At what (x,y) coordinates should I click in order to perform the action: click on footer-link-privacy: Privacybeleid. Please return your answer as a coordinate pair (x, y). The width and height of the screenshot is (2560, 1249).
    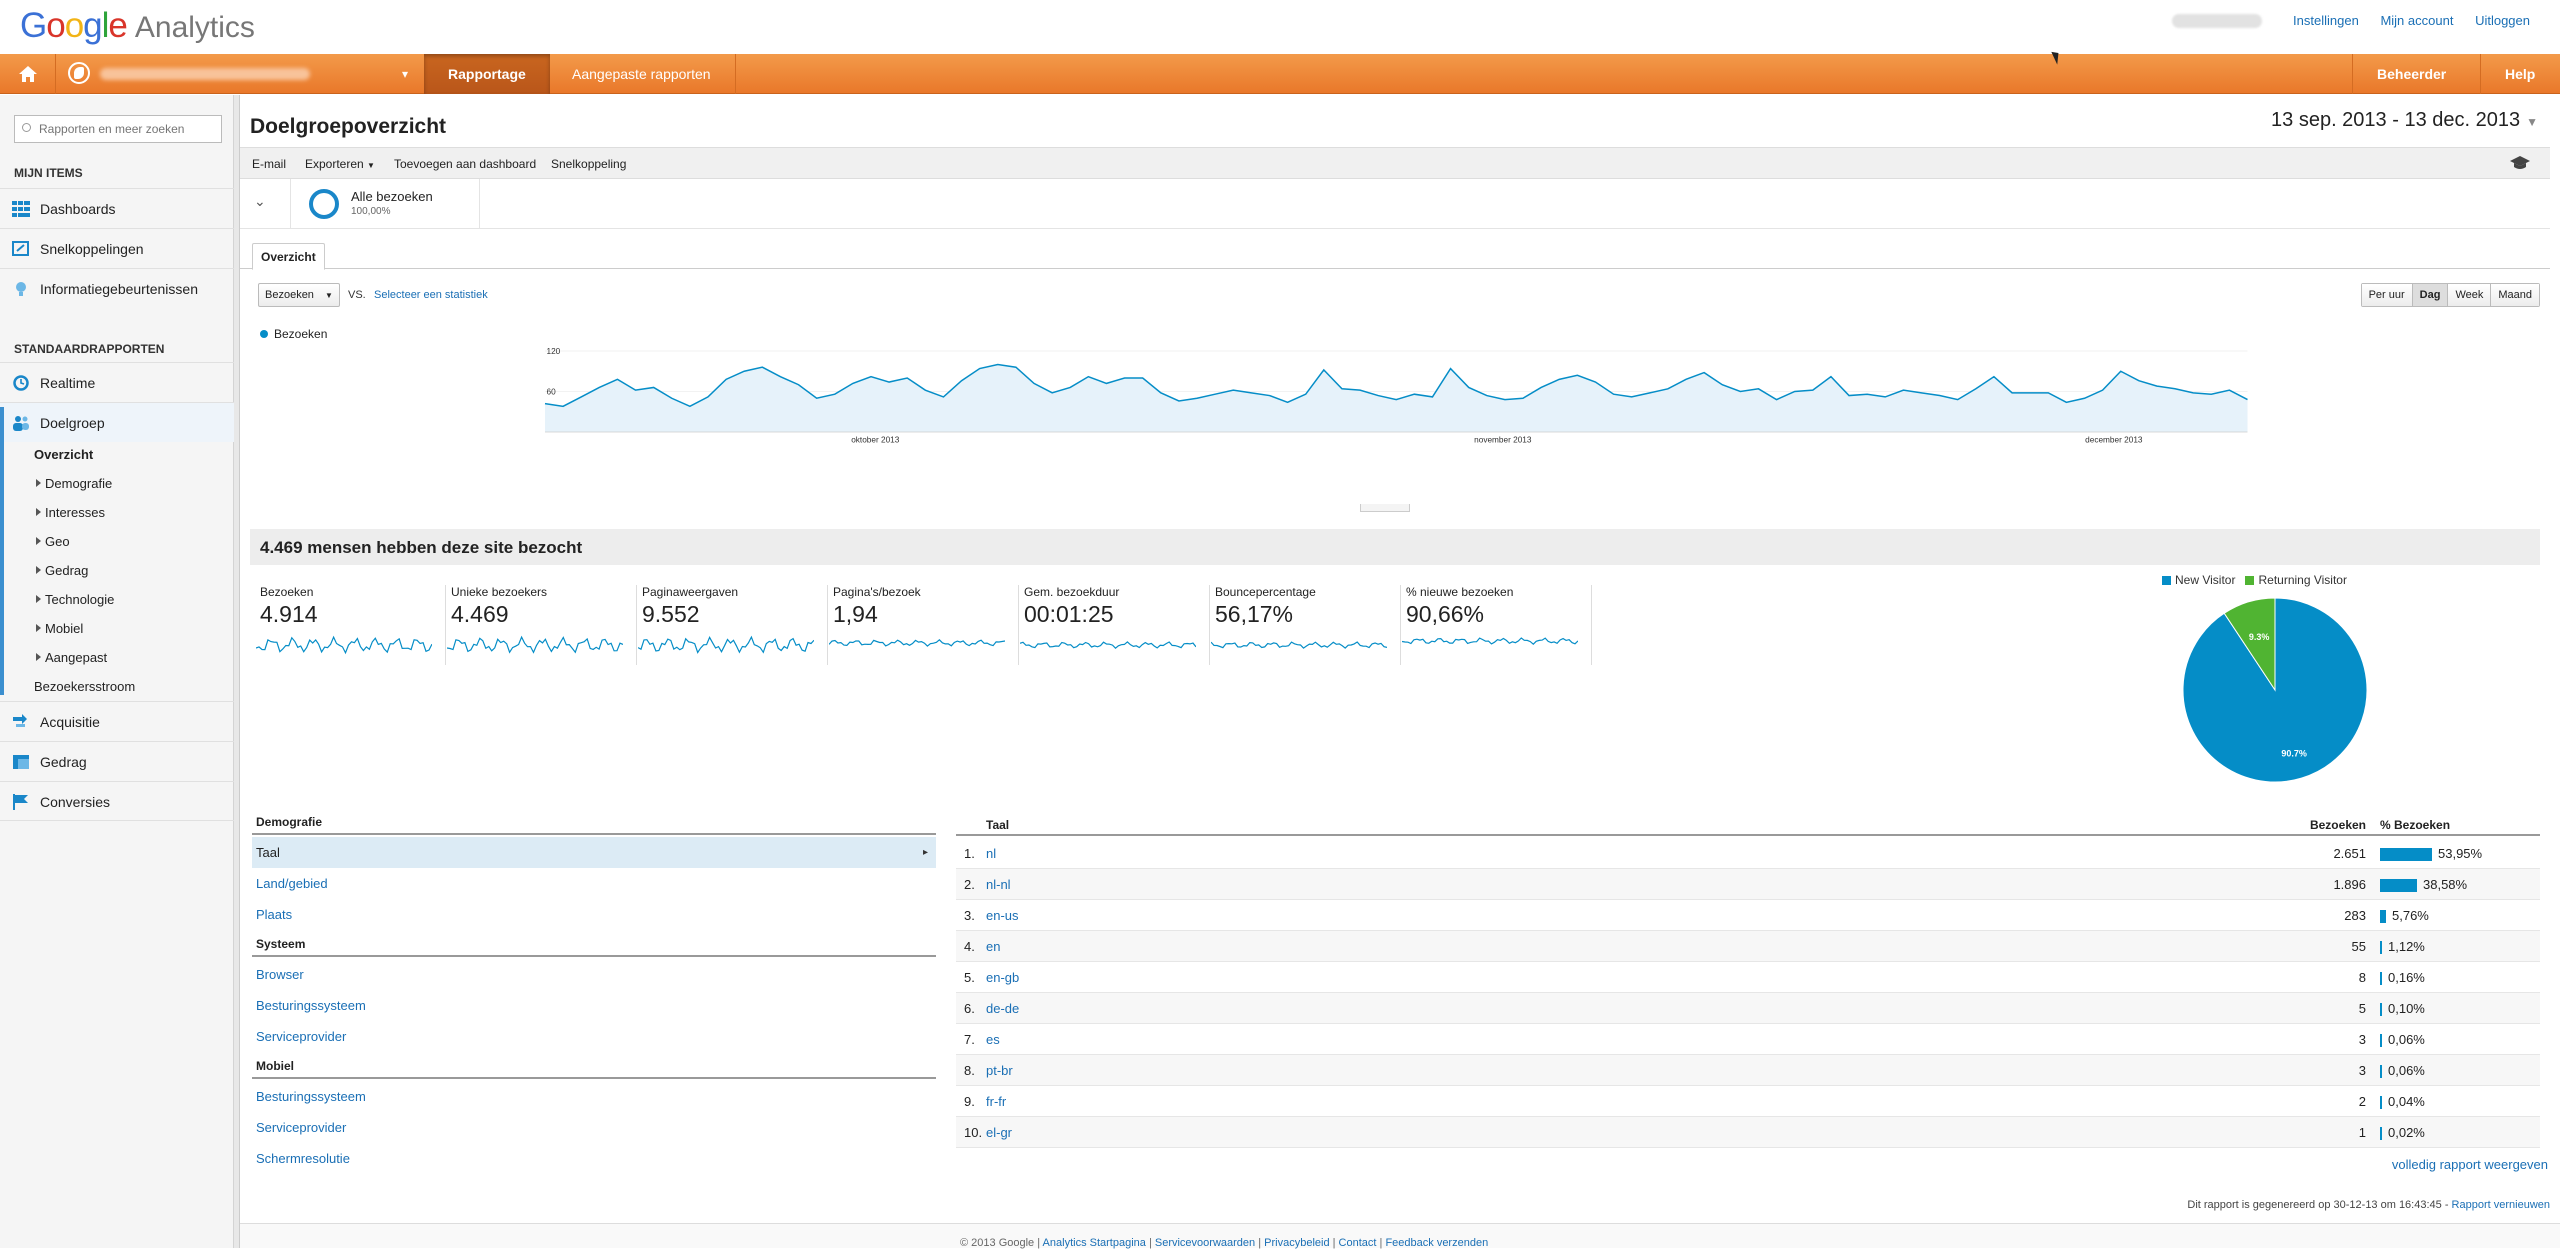
    Looking at the image, I should click on (1296, 1243).